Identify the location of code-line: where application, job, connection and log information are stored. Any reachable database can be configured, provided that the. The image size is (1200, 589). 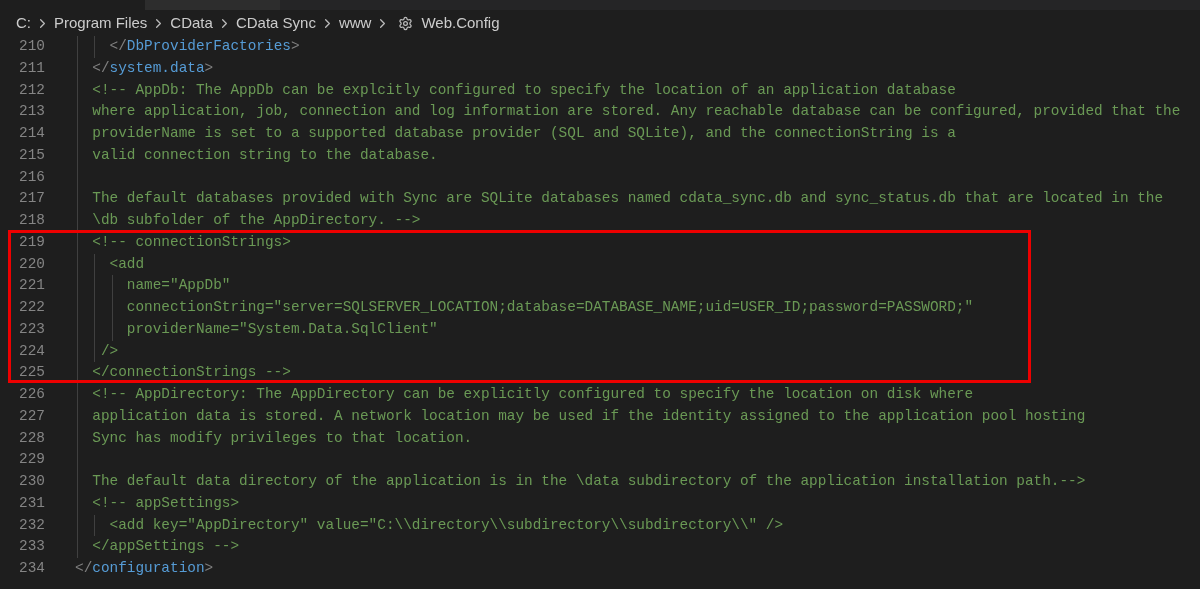
(636, 112).